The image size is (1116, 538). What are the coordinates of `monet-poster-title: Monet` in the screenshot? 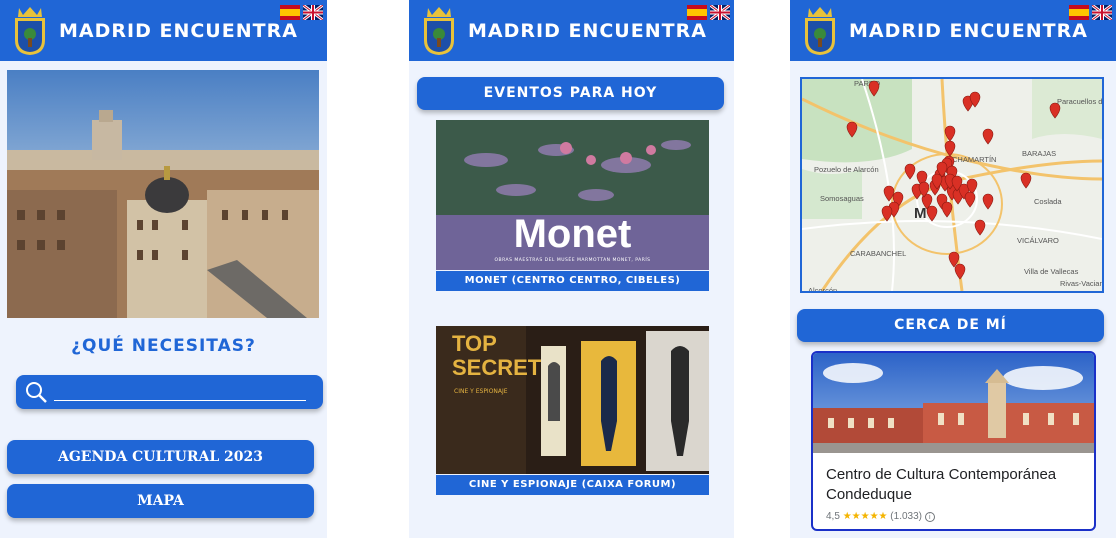 It's located at (572, 234).